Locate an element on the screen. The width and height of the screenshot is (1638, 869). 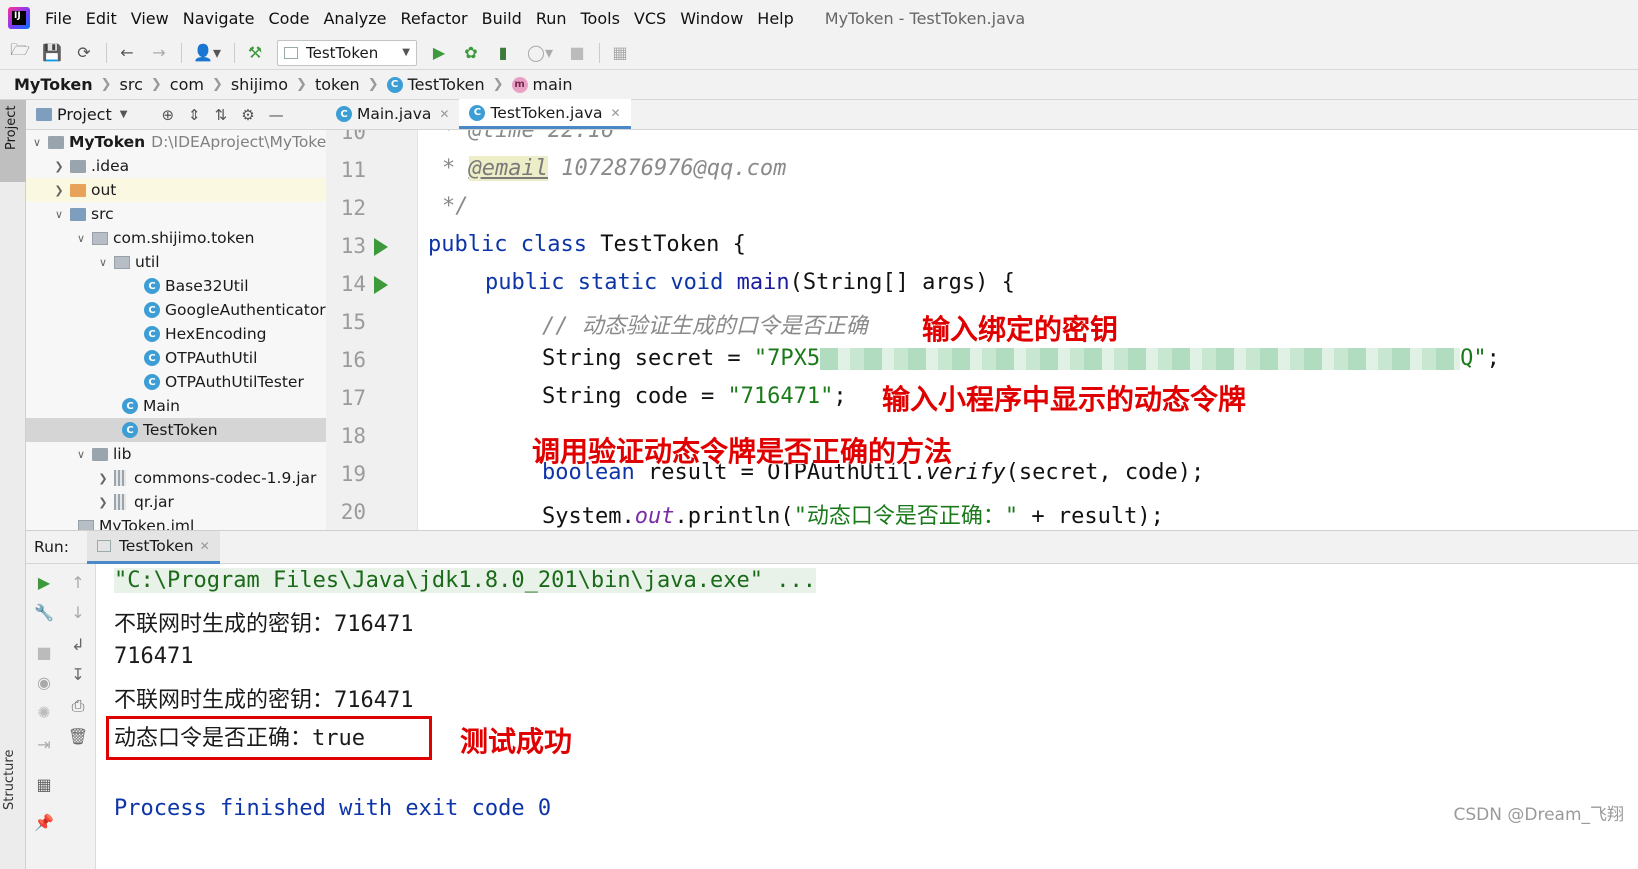
run-toolbar-primary: ▶ 🔧 ■ ◉ ✺ ⇥ ▦ 📌 is located at coordinates (43, 716).